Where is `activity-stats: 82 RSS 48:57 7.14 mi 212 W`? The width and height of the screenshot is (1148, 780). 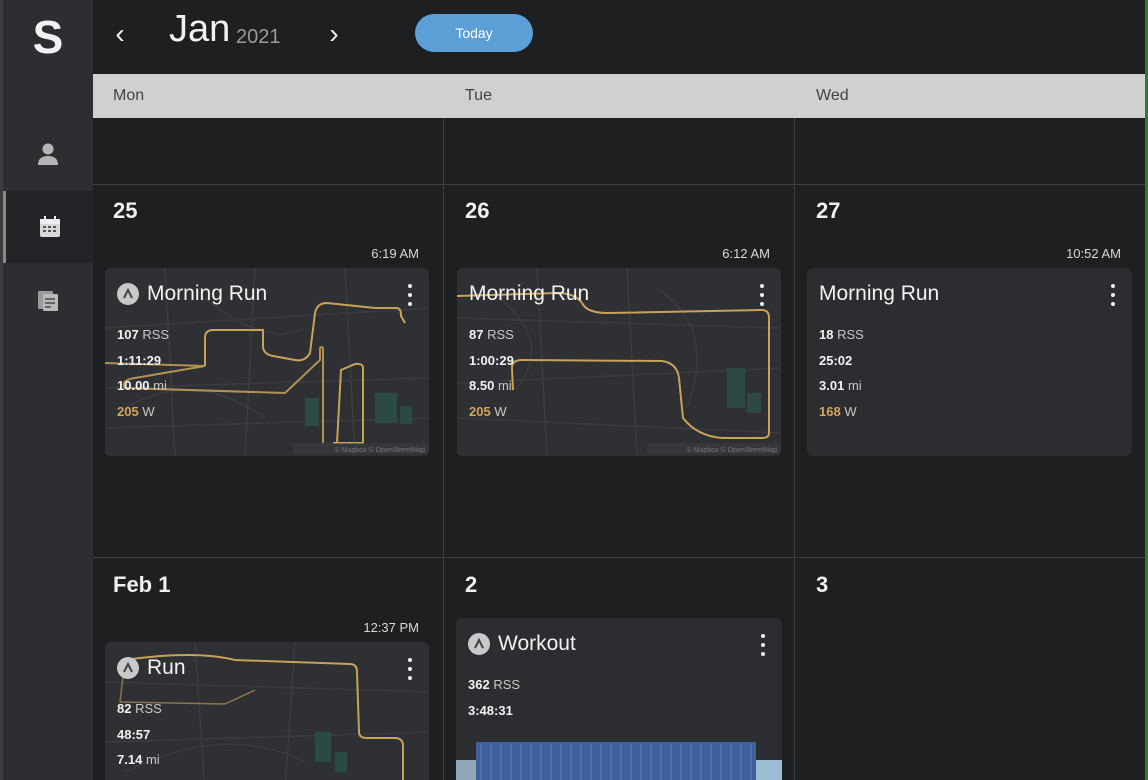 activity-stats: 82 RSS 48:57 7.14 mi 212 W is located at coordinates (139, 740).